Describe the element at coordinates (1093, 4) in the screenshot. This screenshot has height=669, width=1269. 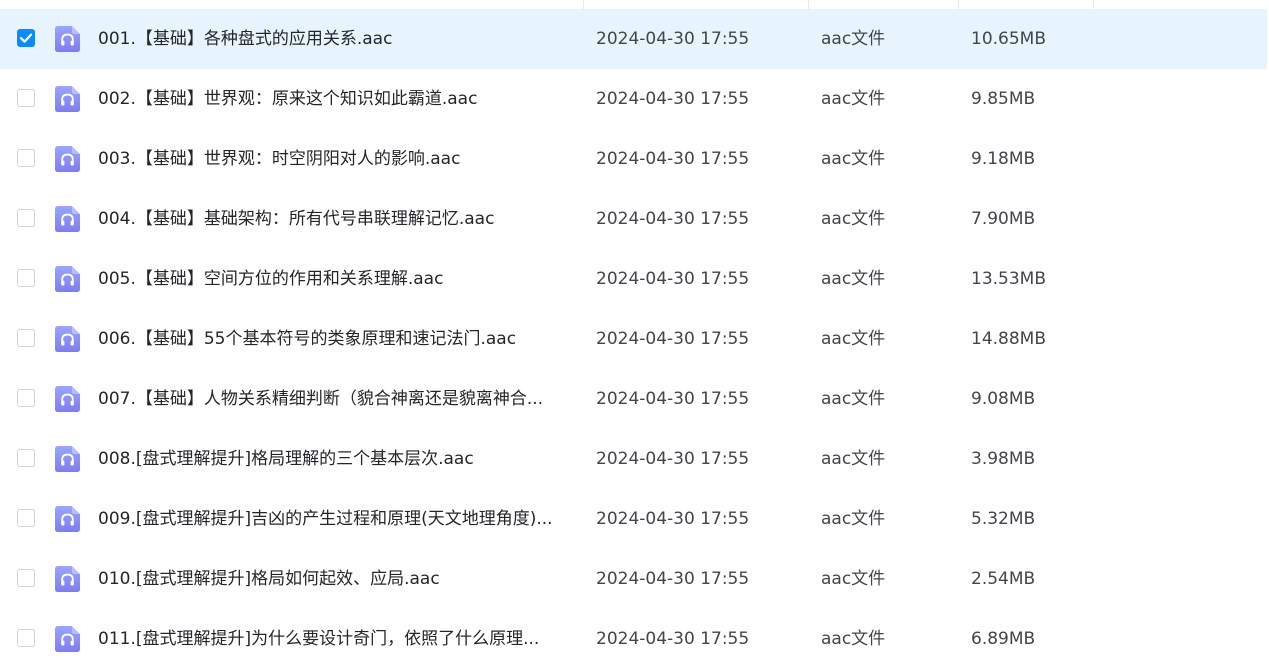
I see `column-divider-size` at that location.